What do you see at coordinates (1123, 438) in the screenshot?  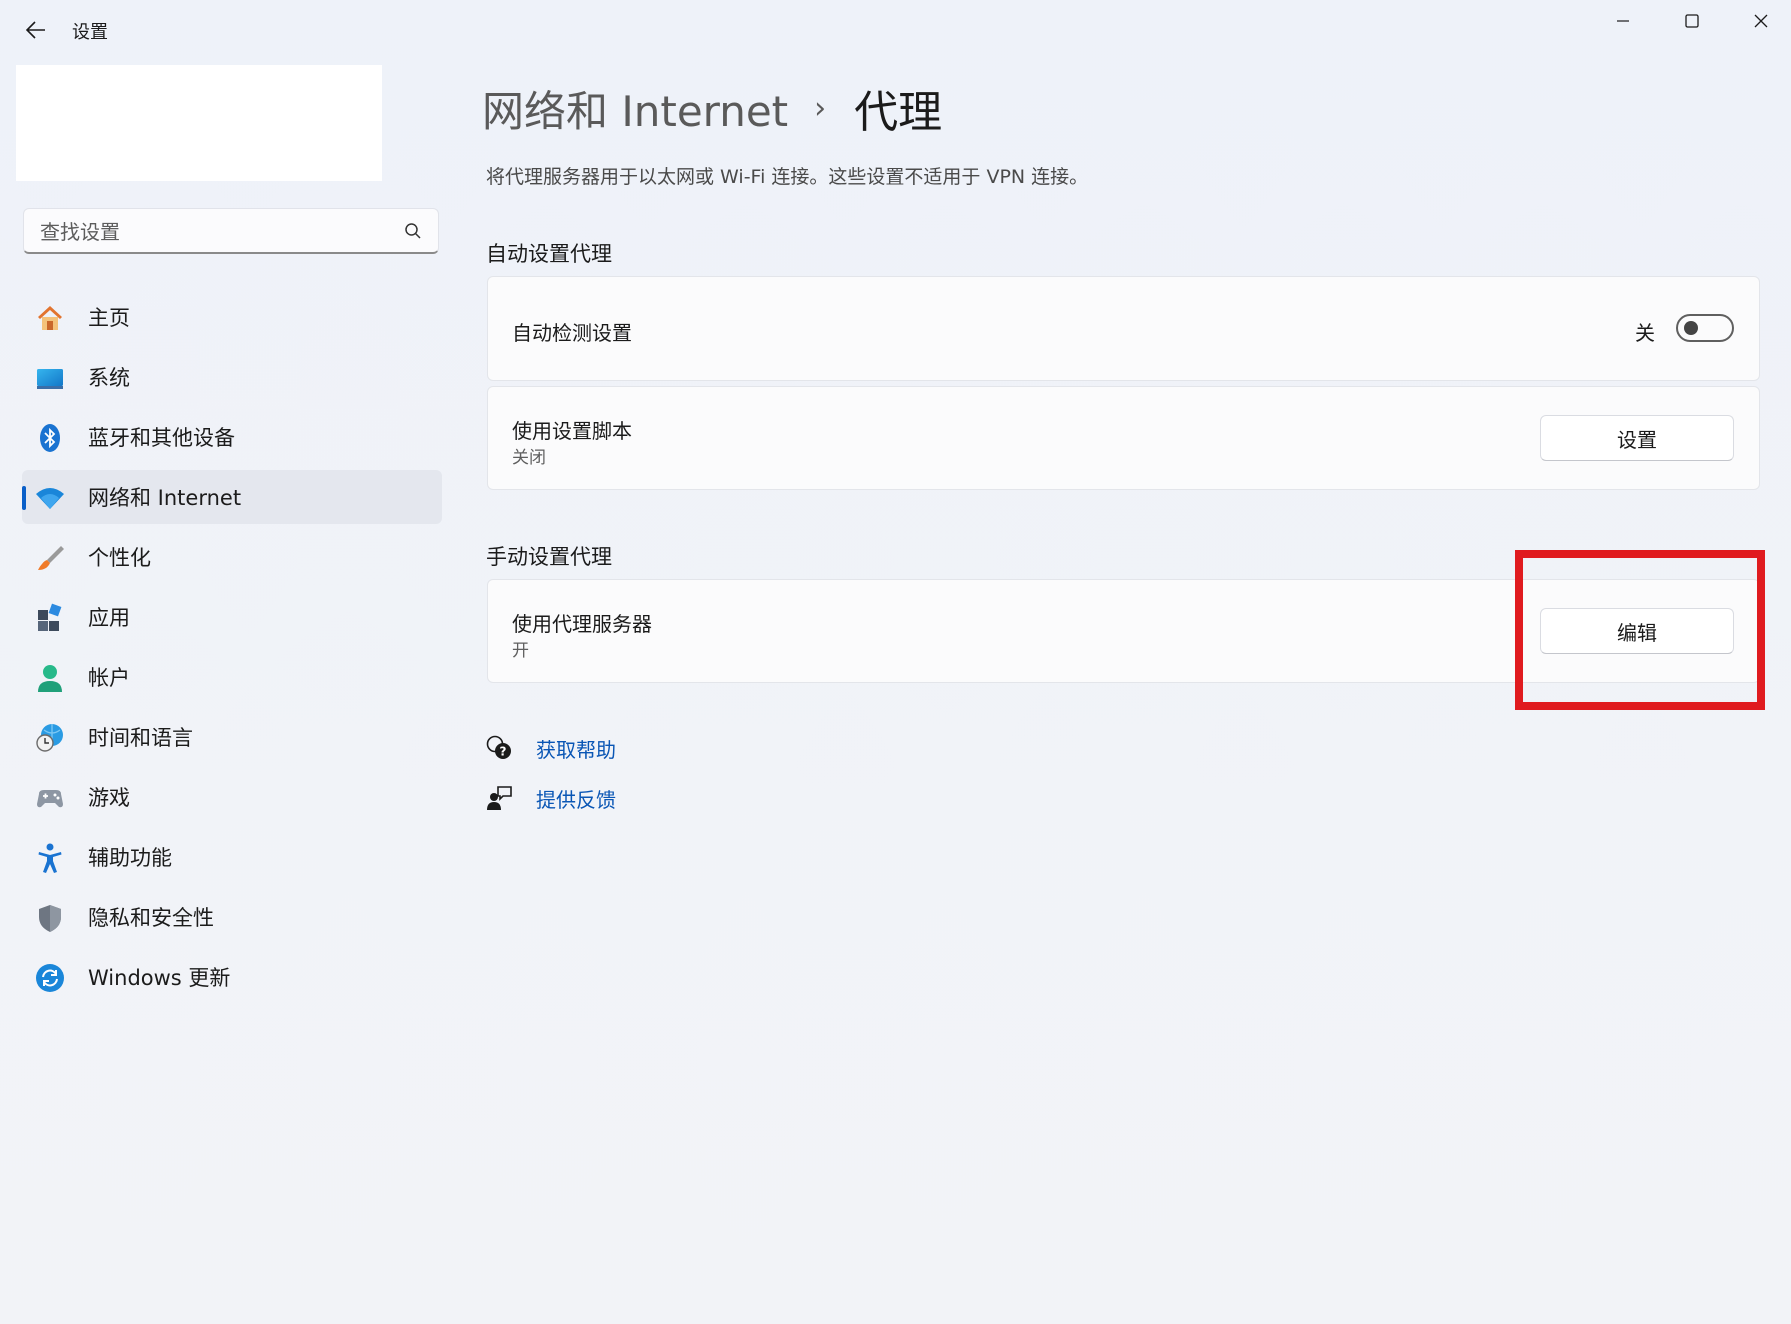 I see `setup-script-card: 使用设置脚本 关闭 设置` at bounding box center [1123, 438].